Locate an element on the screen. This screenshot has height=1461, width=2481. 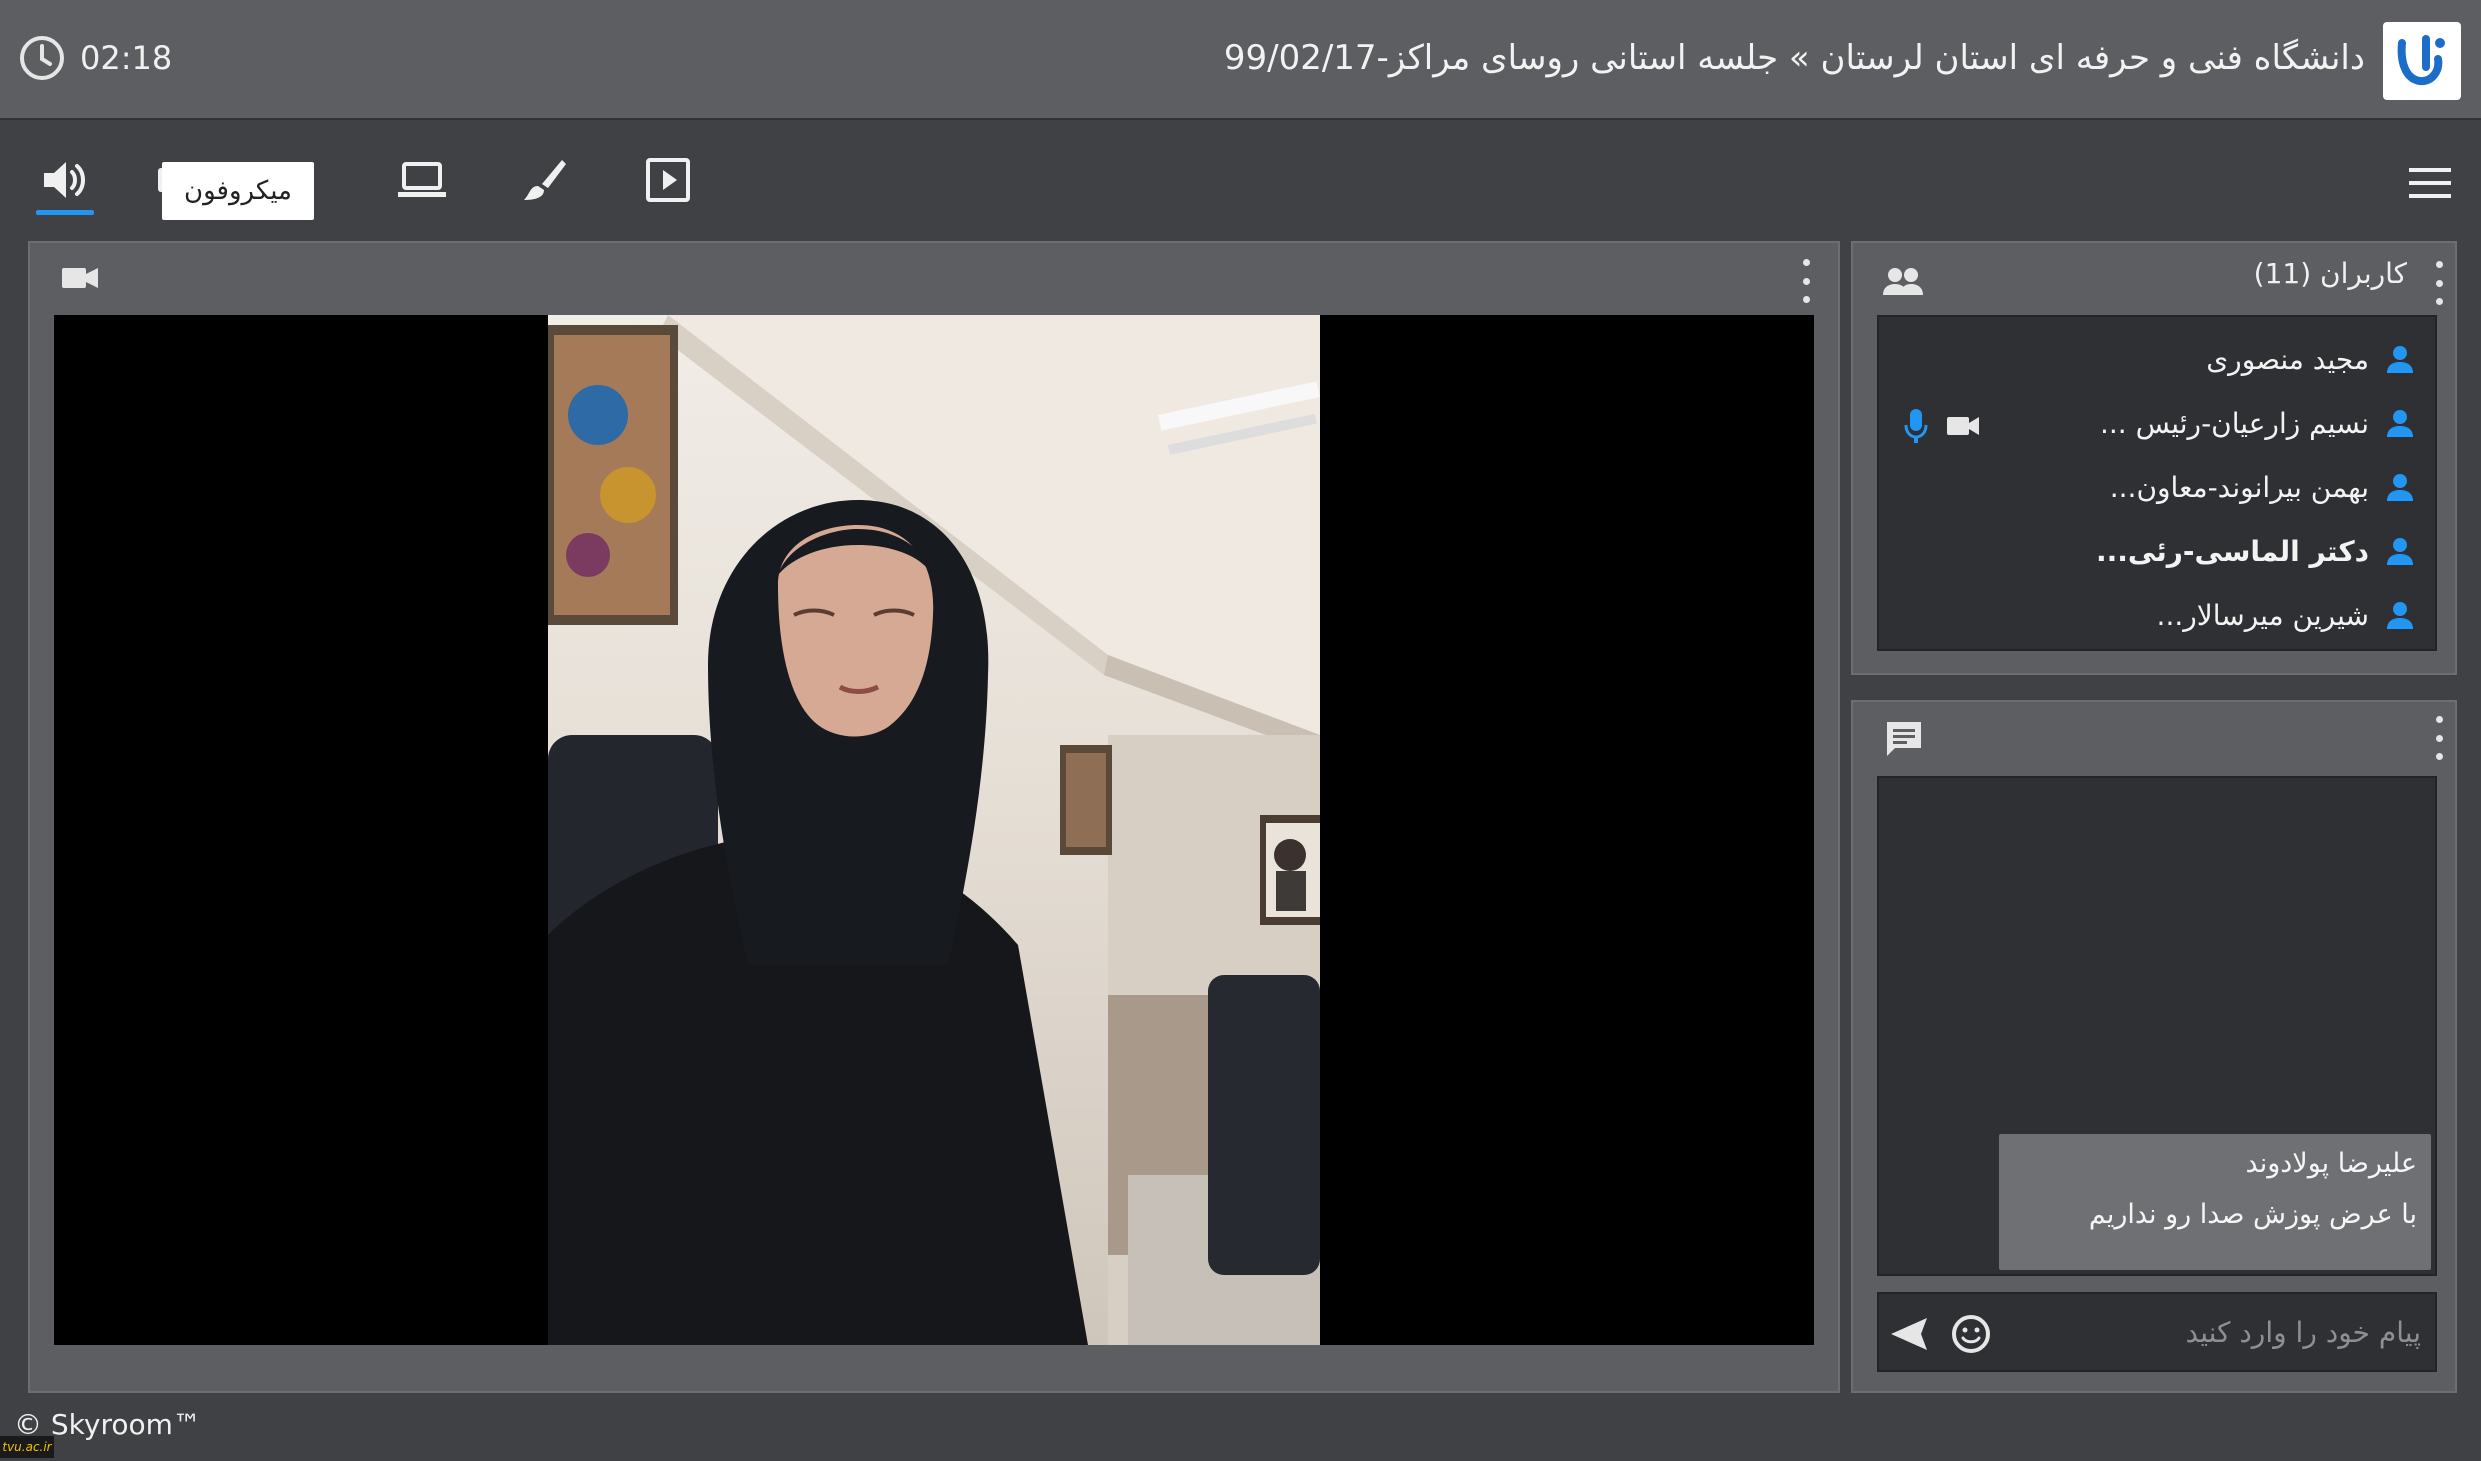
speaker-button is located at coordinates (64, 180).